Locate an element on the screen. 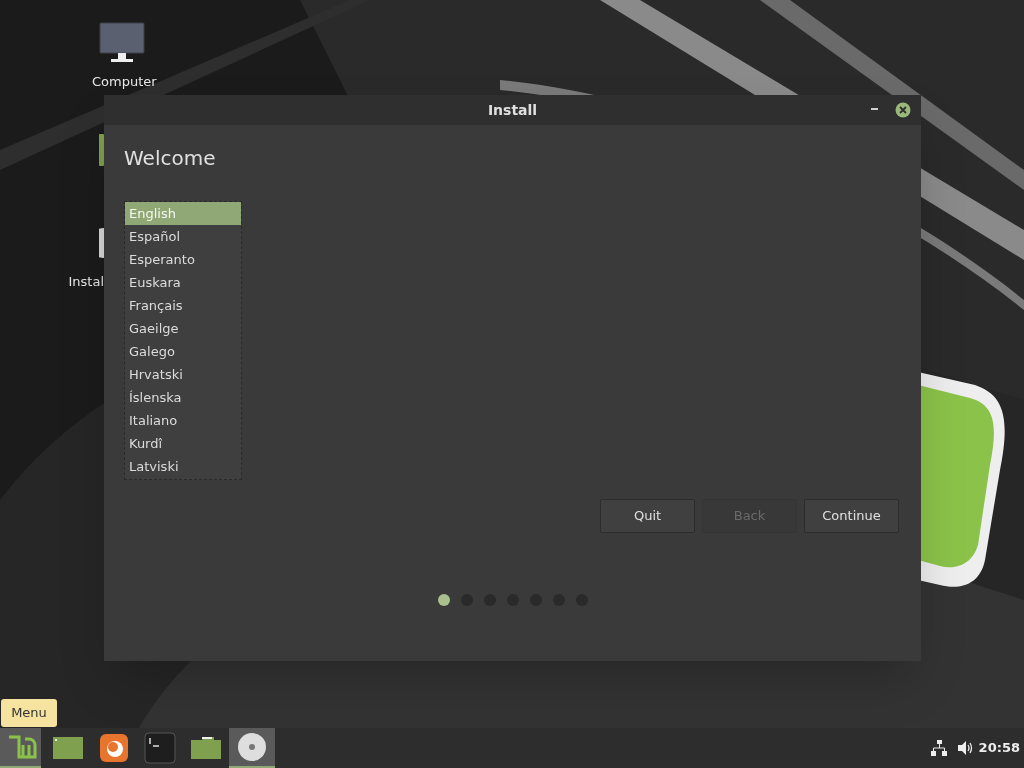 The width and height of the screenshot is (1024, 768). desktop-icon-label: Instal is located at coordinates (86, 282).